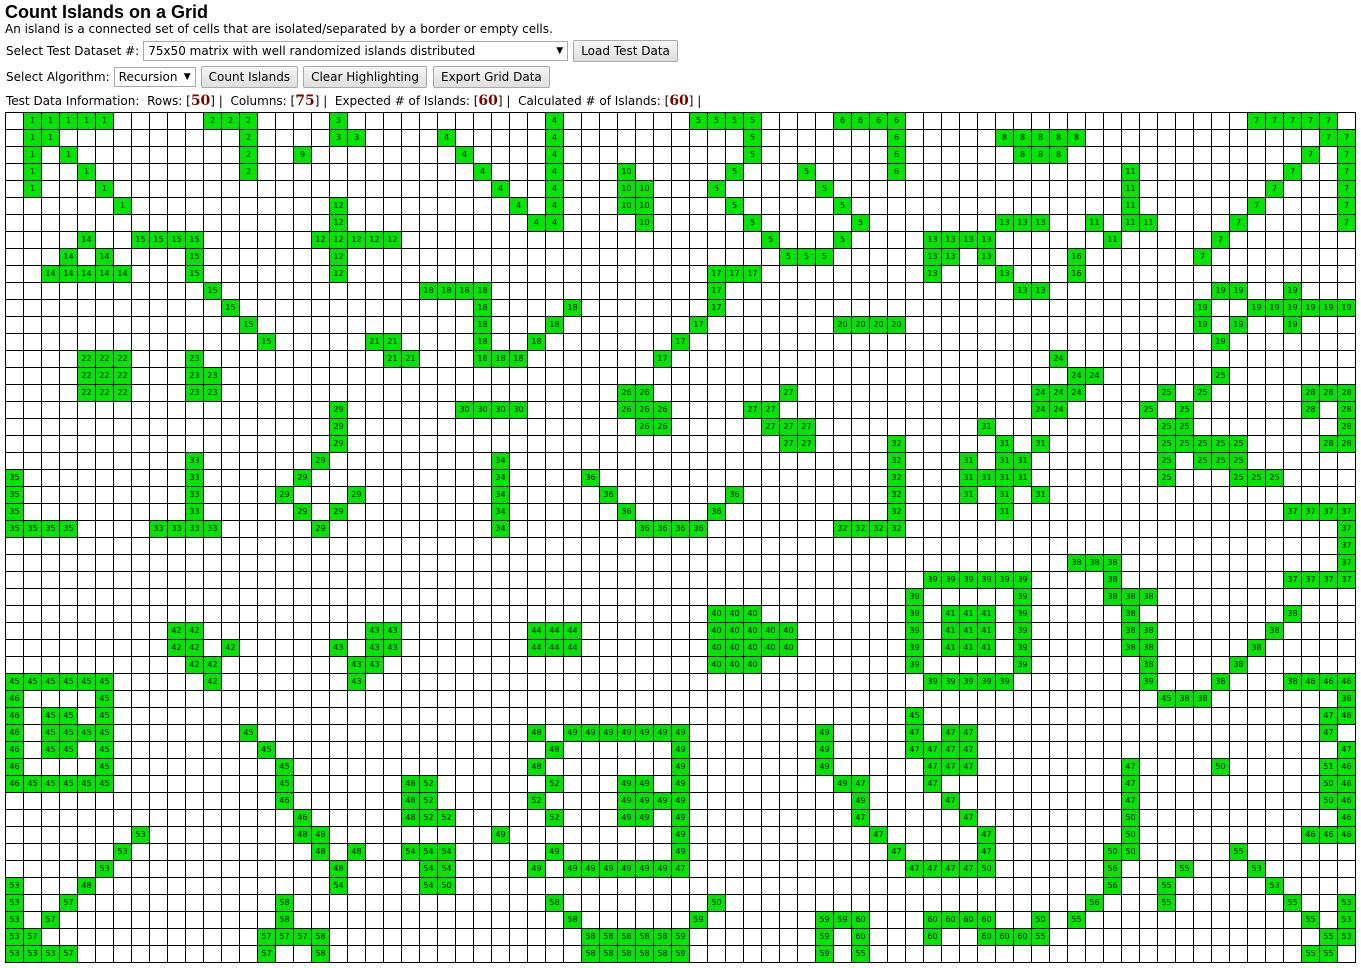  What do you see at coordinates (104, 359) in the screenshot?
I see `grid-cell: 22` at bounding box center [104, 359].